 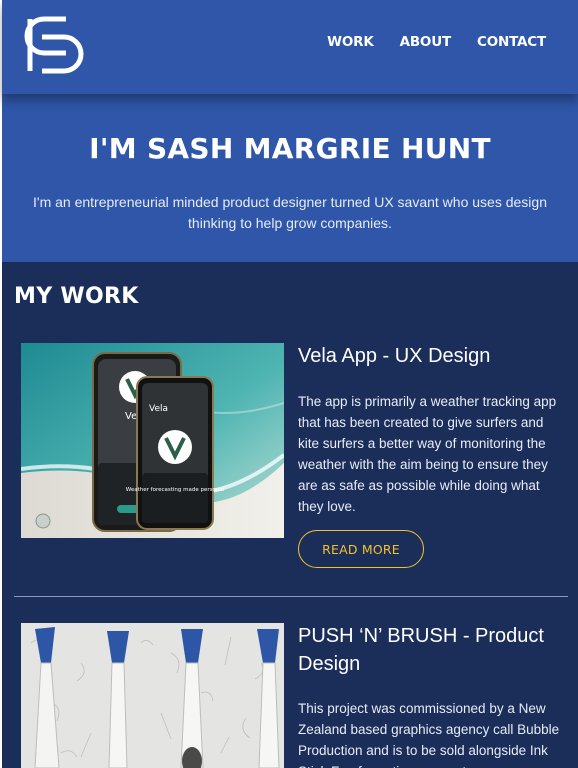 I want to click on site-logo-icon, so click(x=54, y=45).